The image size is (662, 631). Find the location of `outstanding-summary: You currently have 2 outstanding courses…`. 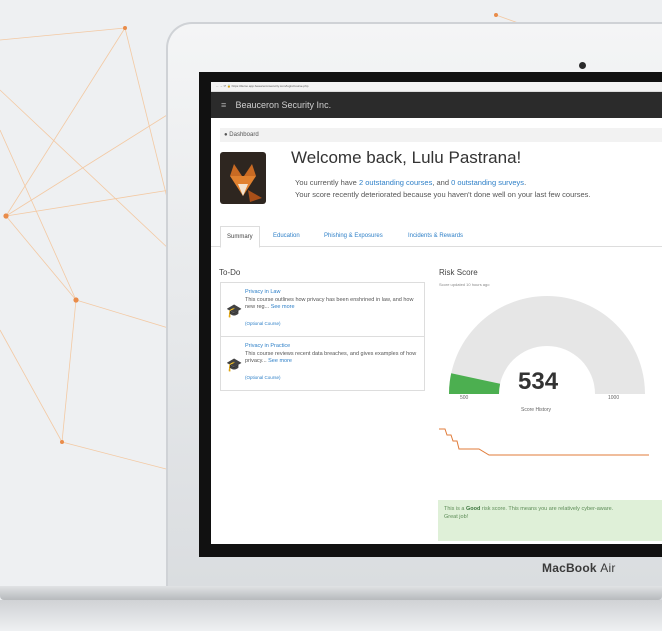

outstanding-summary: You currently have 2 outstanding courses… is located at coordinates (410, 182).